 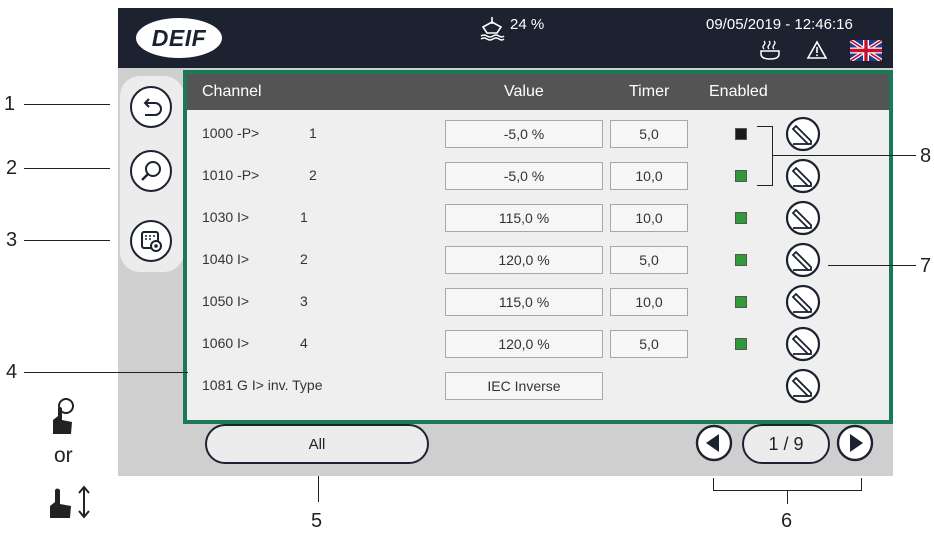 What do you see at coordinates (765, 185) in the screenshot?
I see `callout-bracket-8-bottom` at bounding box center [765, 185].